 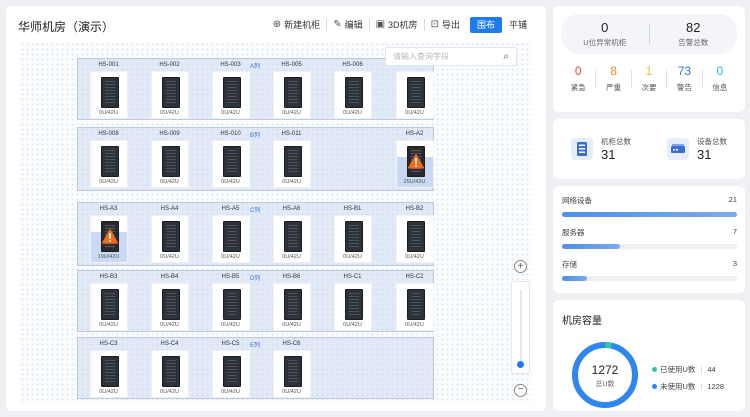 I want to click on rack: HS-C1 0U/42U, so click(x=352, y=302).